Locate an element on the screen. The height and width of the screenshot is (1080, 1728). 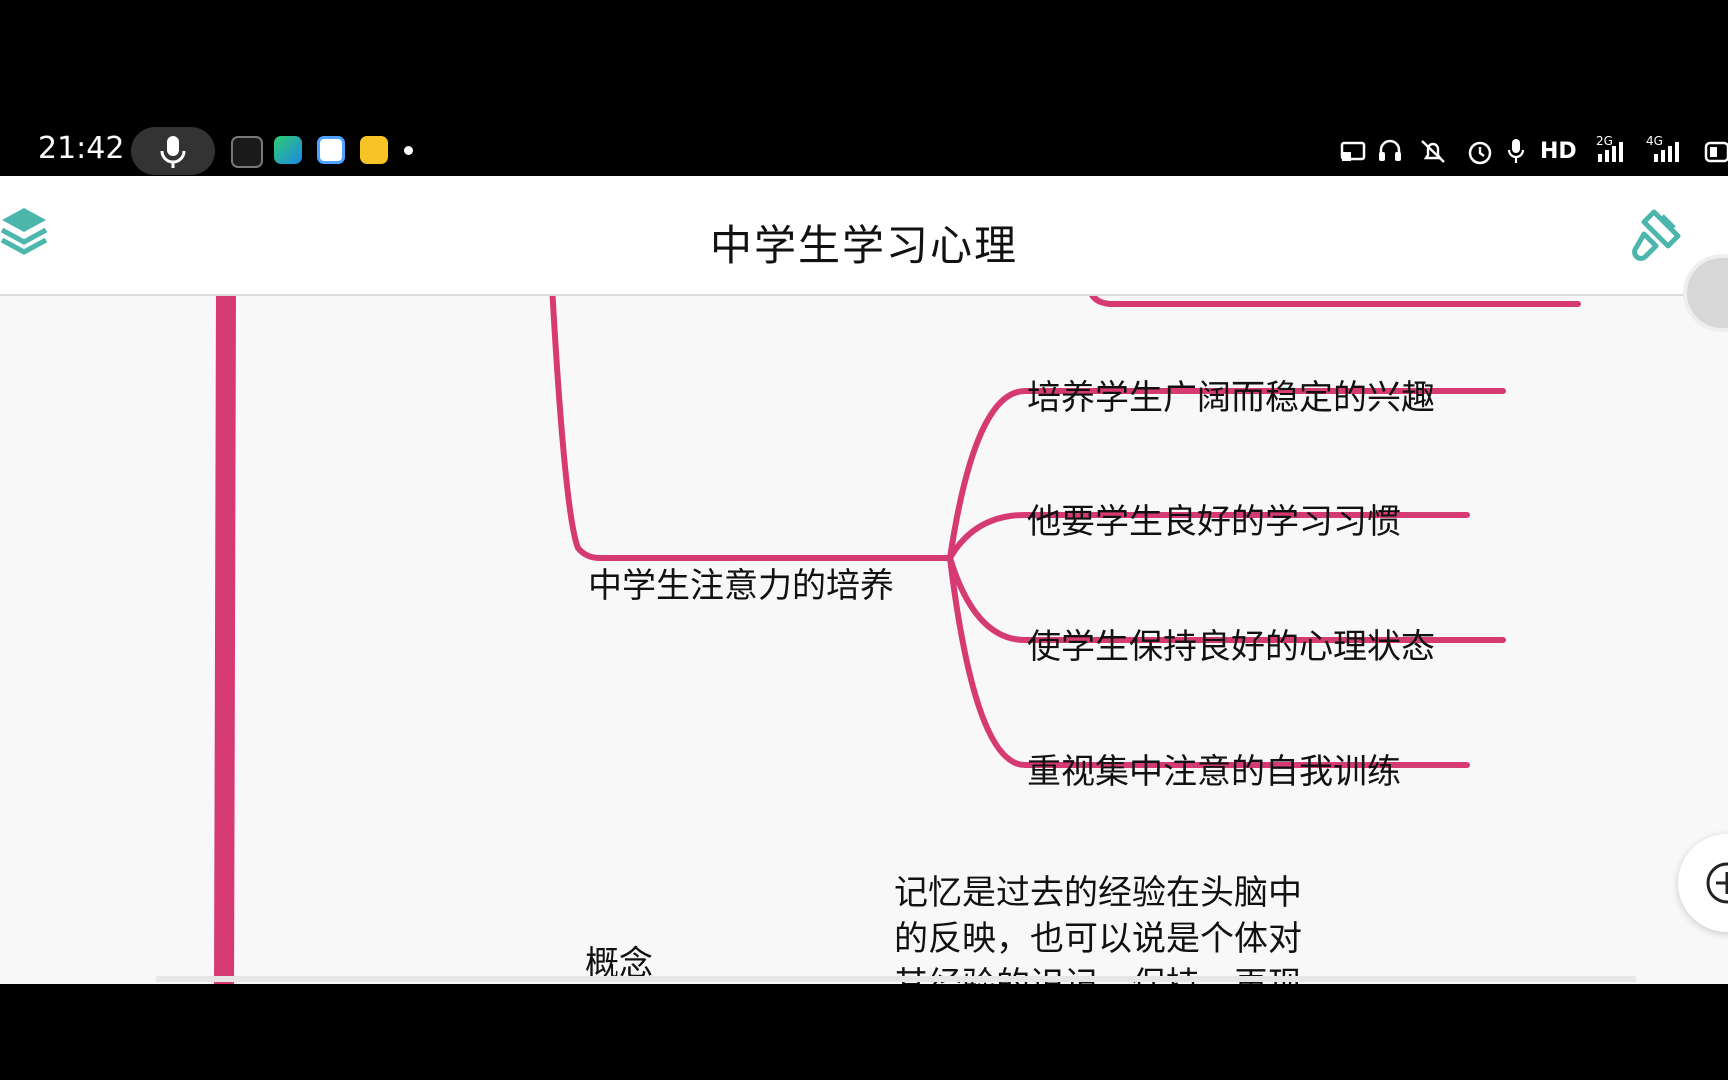
headset-icon is located at coordinates (1390, 150).